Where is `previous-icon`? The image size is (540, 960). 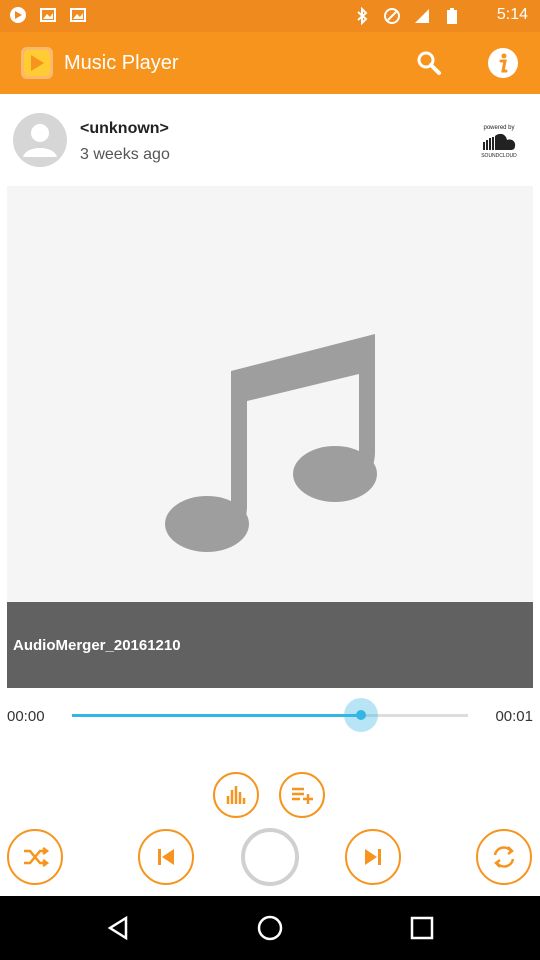 previous-icon is located at coordinates (166, 857).